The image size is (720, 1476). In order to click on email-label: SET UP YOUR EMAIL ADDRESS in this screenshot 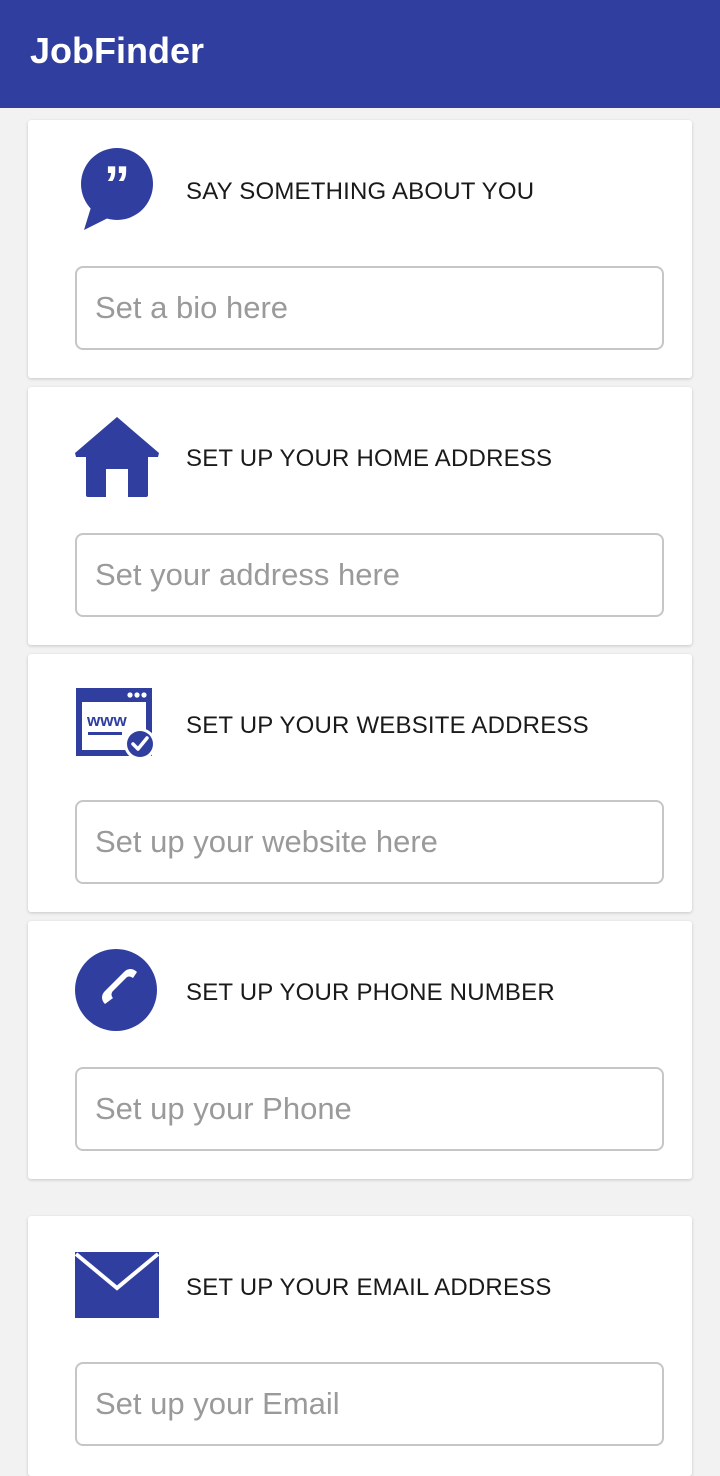, I will do `click(369, 1287)`.